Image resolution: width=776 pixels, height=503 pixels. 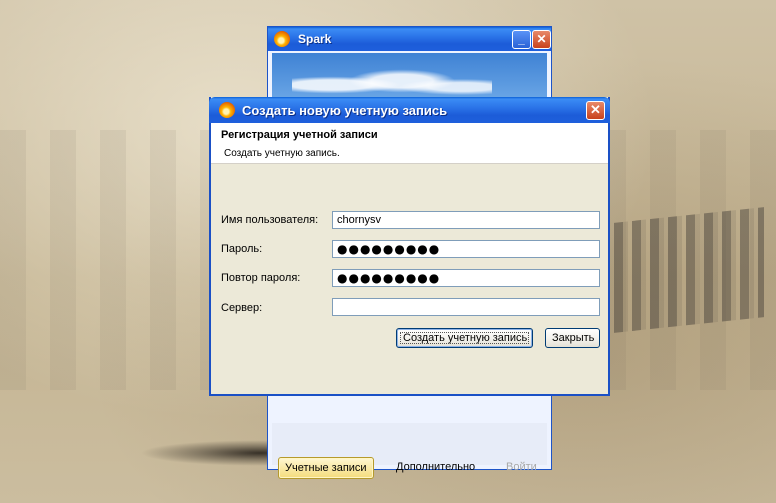 What do you see at coordinates (282, 153) in the screenshot?
I see `dialog-subheading: Создать учетную запись.` at bounding box center [282, 153].